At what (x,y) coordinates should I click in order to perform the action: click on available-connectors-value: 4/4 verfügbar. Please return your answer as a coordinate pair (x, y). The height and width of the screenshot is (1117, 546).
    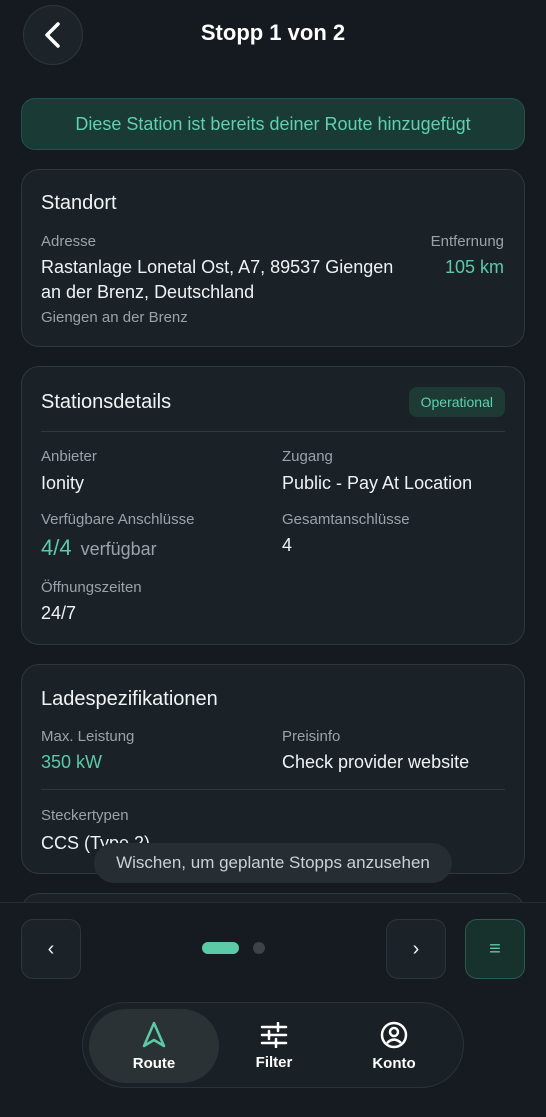
    Looking at the image, I should click on (99, 548).